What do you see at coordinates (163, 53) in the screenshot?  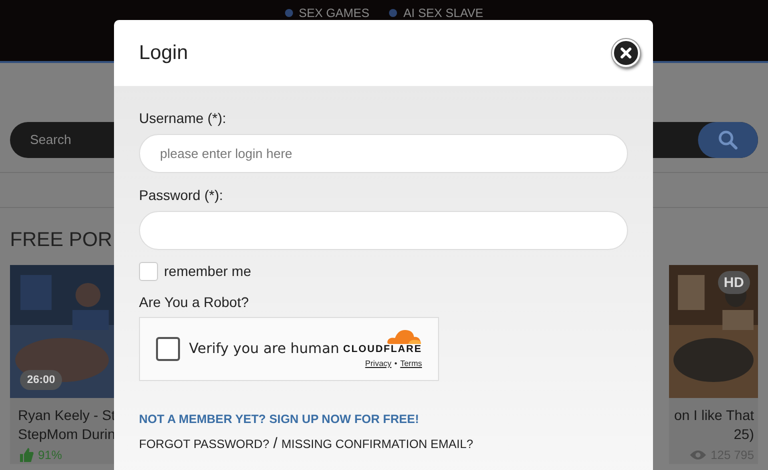 I see `dialog-title: Login` at bounding box center [163, 53].